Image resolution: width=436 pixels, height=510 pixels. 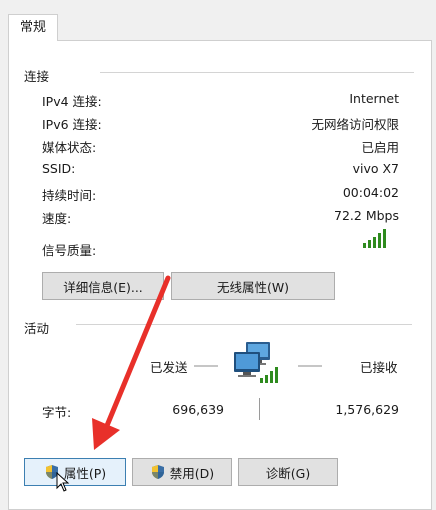 What do you see at coordinates (380, 147) in the screenshot?
I see `media-state-value: 已启用` at bounding box center [380, 147].